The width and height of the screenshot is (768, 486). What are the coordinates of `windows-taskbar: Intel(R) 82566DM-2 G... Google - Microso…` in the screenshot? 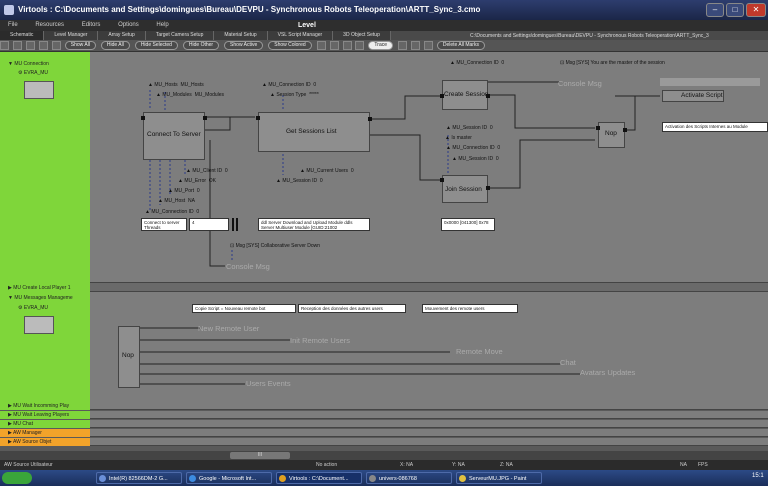 It's located at (384, 478).